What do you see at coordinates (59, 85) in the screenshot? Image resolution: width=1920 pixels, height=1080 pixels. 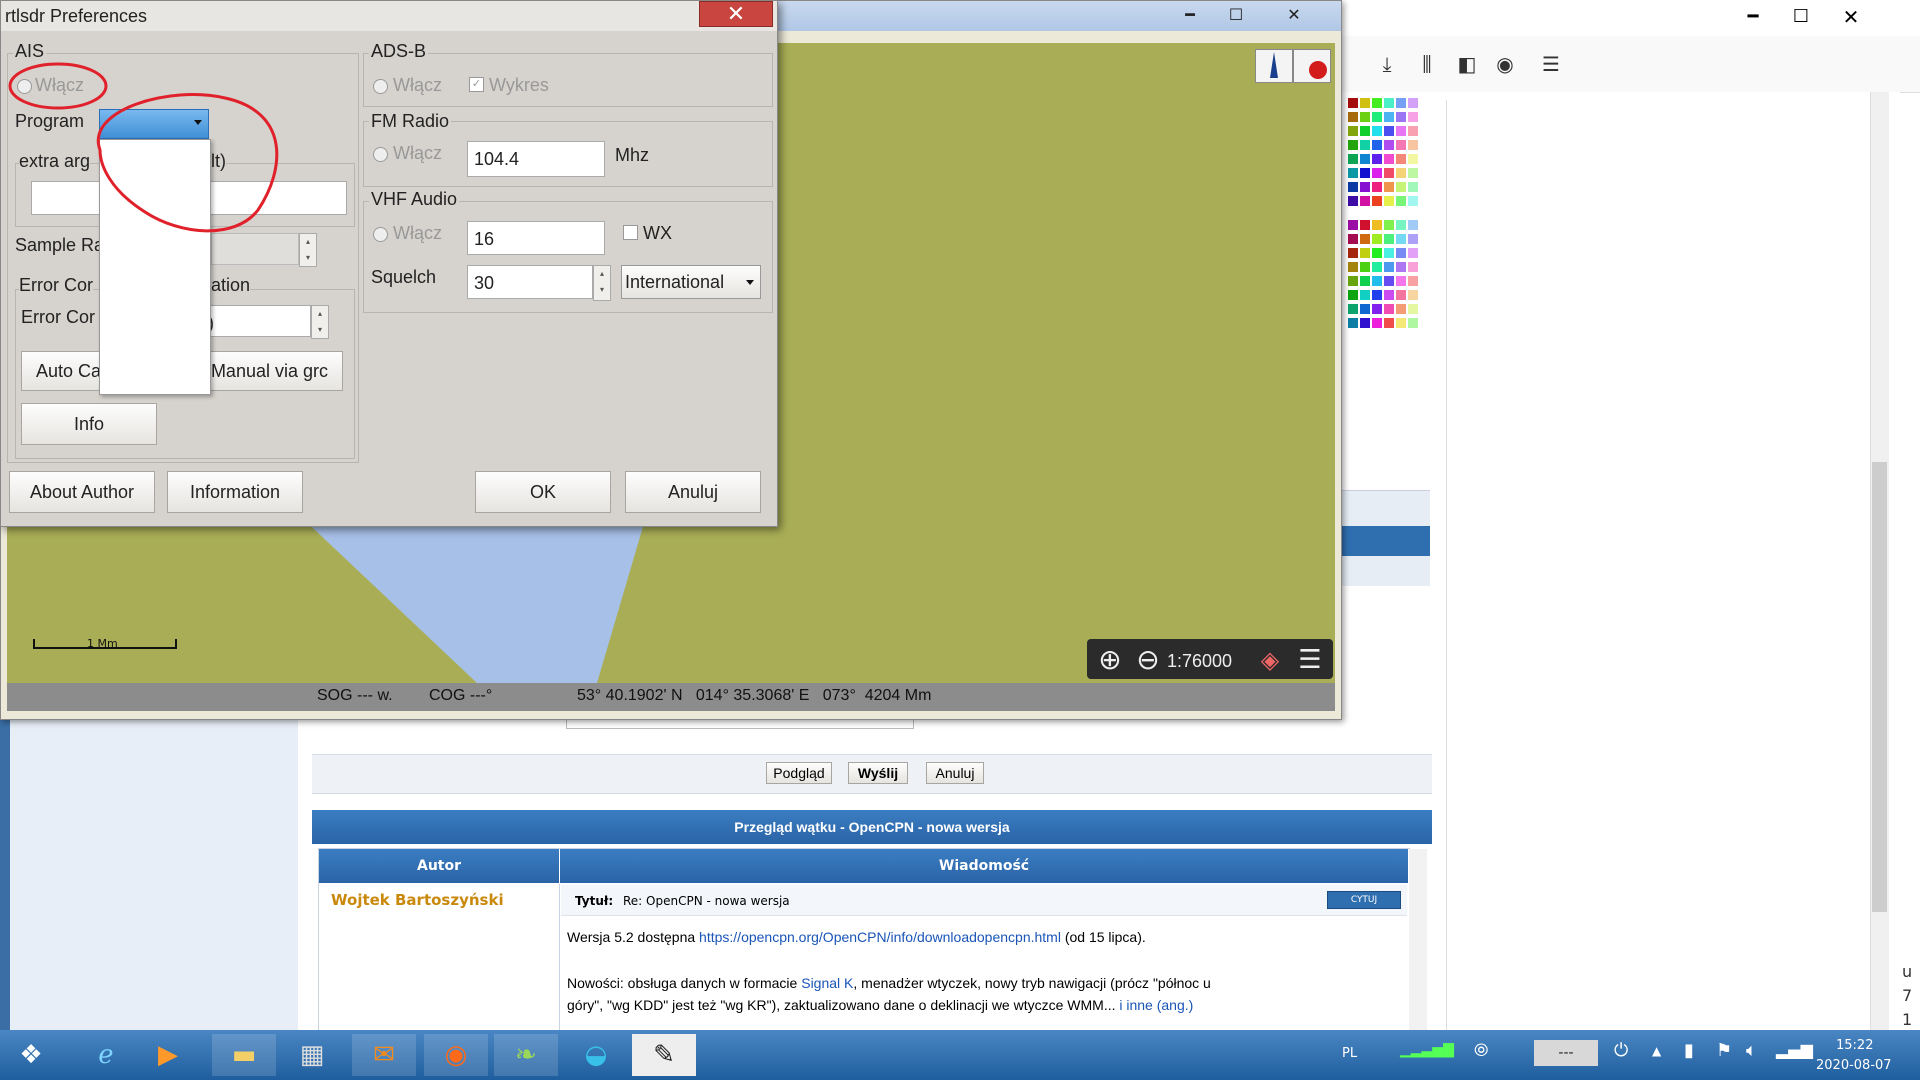 I see `ais-enable-label: Włącz` at bounding box center [59, 85].